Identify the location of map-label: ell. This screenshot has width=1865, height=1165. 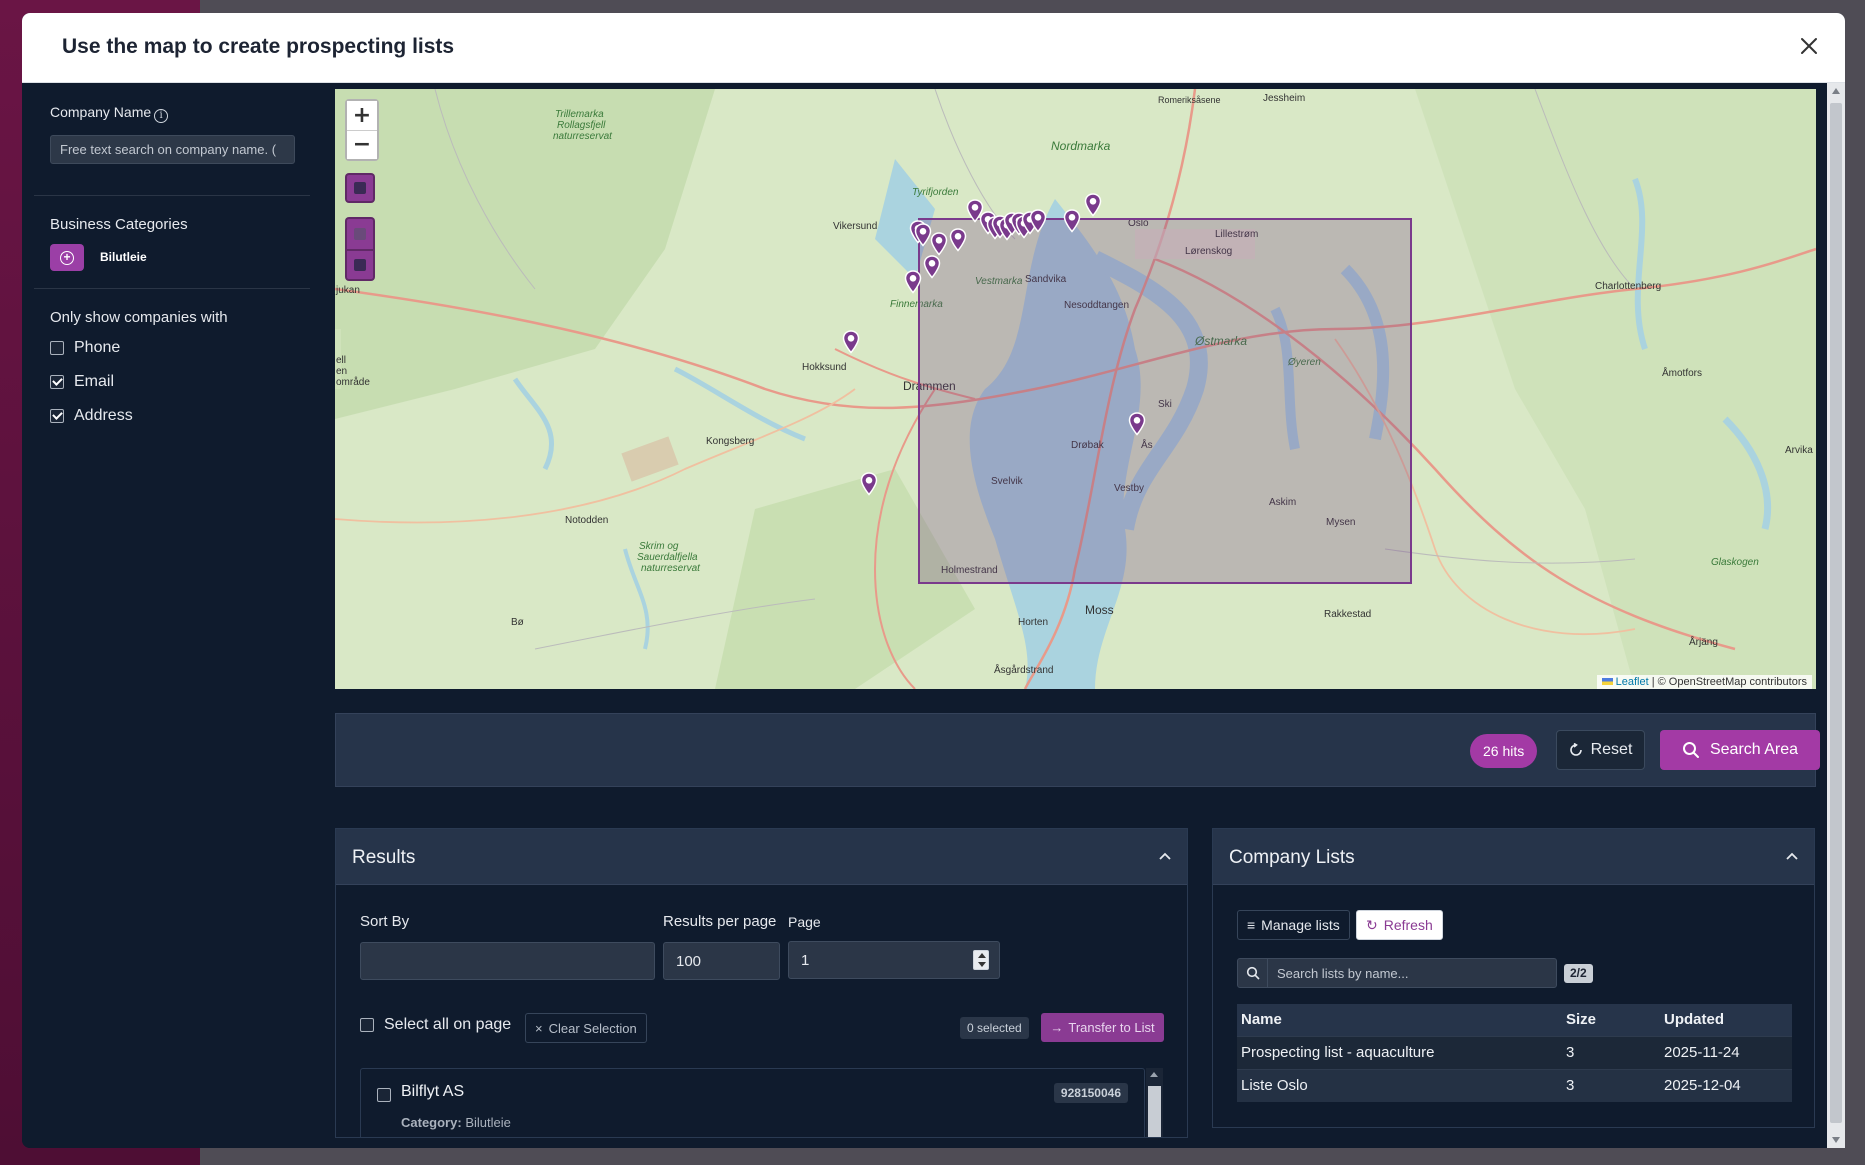
(341, 360).